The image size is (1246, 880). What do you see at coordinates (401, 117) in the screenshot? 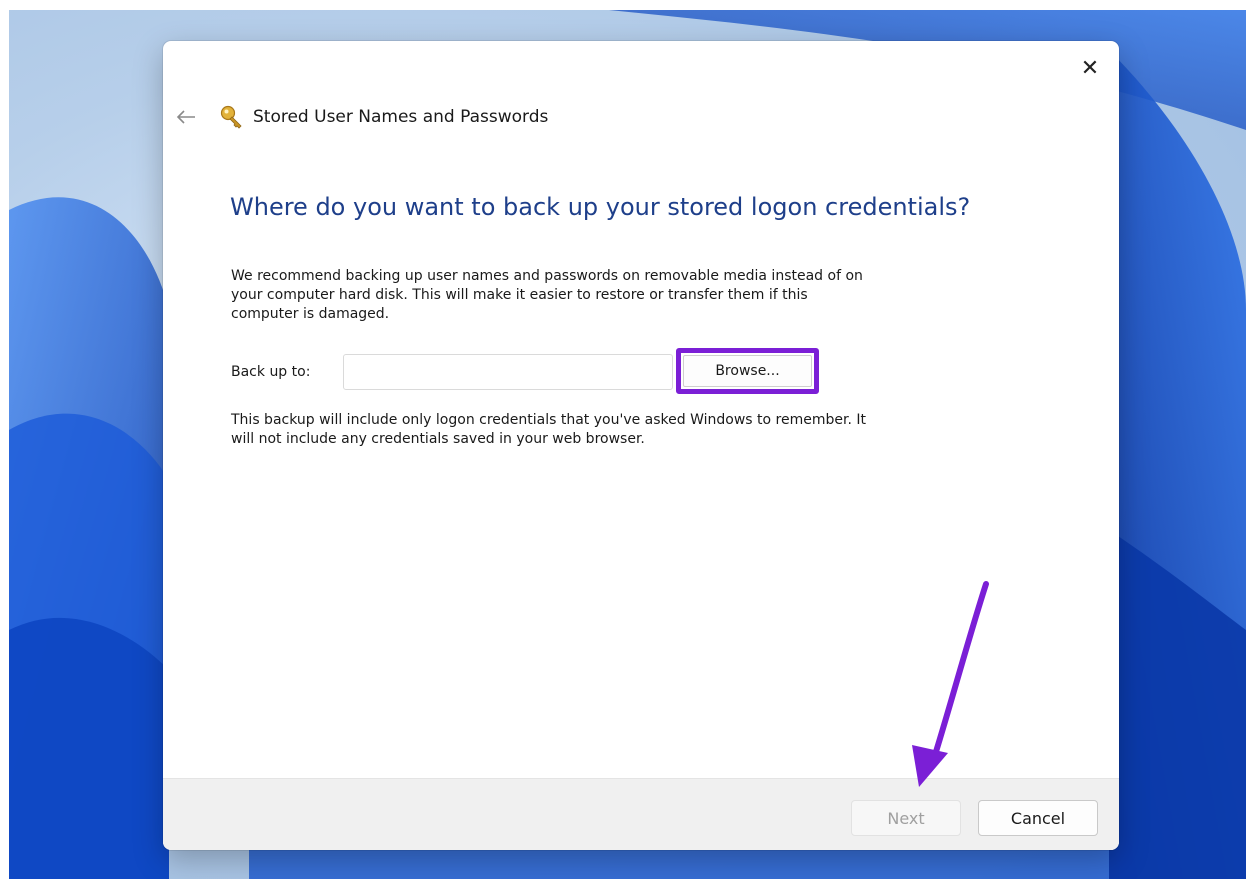
I see `window-title: Stored User Names and Passwords` at bounding box center [401, 117].